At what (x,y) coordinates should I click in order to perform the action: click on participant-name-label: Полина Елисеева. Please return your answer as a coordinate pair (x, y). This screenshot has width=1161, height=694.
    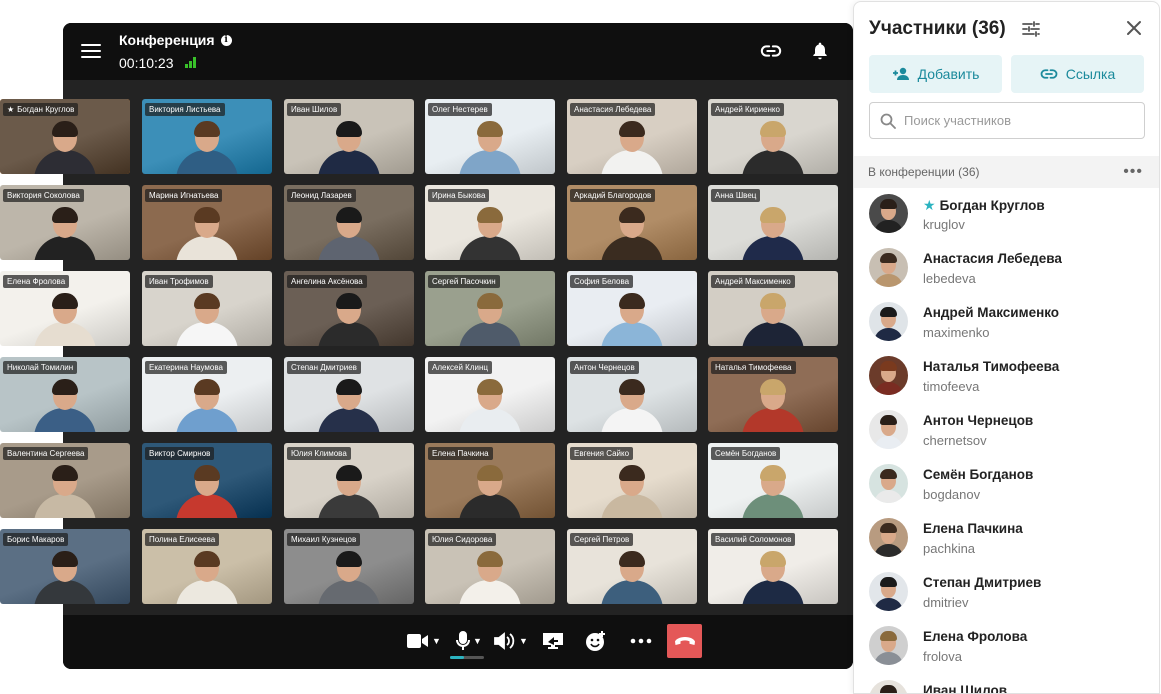
    Looking at the image, I should click on (182, 539).